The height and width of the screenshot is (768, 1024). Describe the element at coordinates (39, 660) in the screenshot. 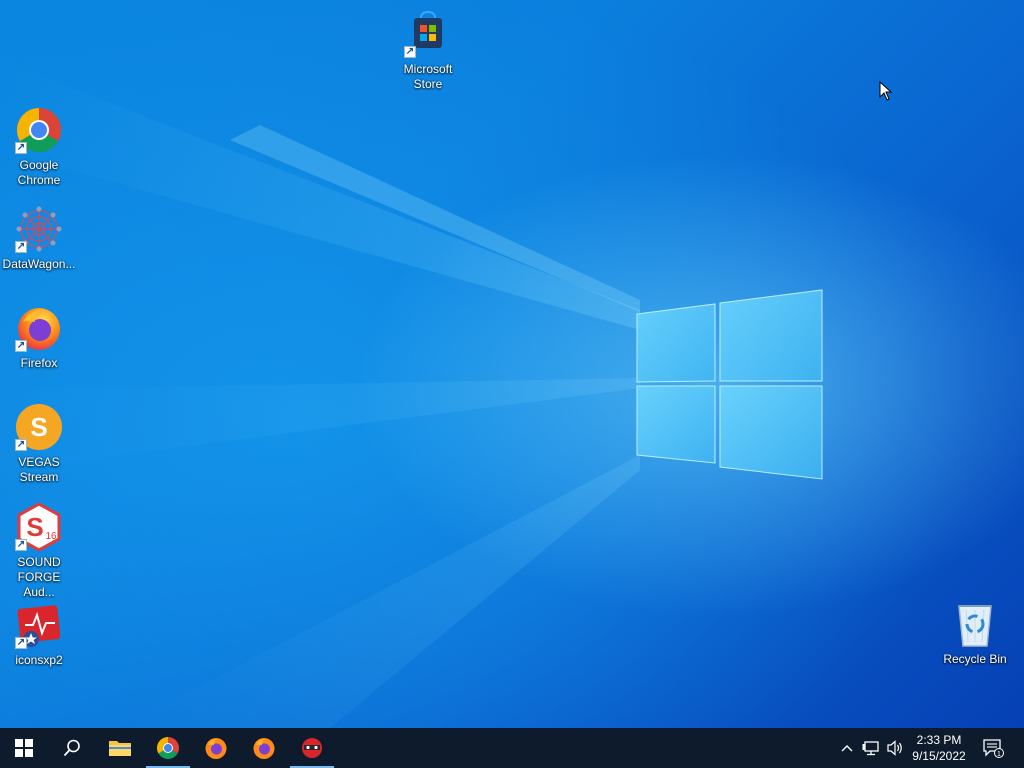

I see `desktop-icon-label: iconsxp2` at that location.